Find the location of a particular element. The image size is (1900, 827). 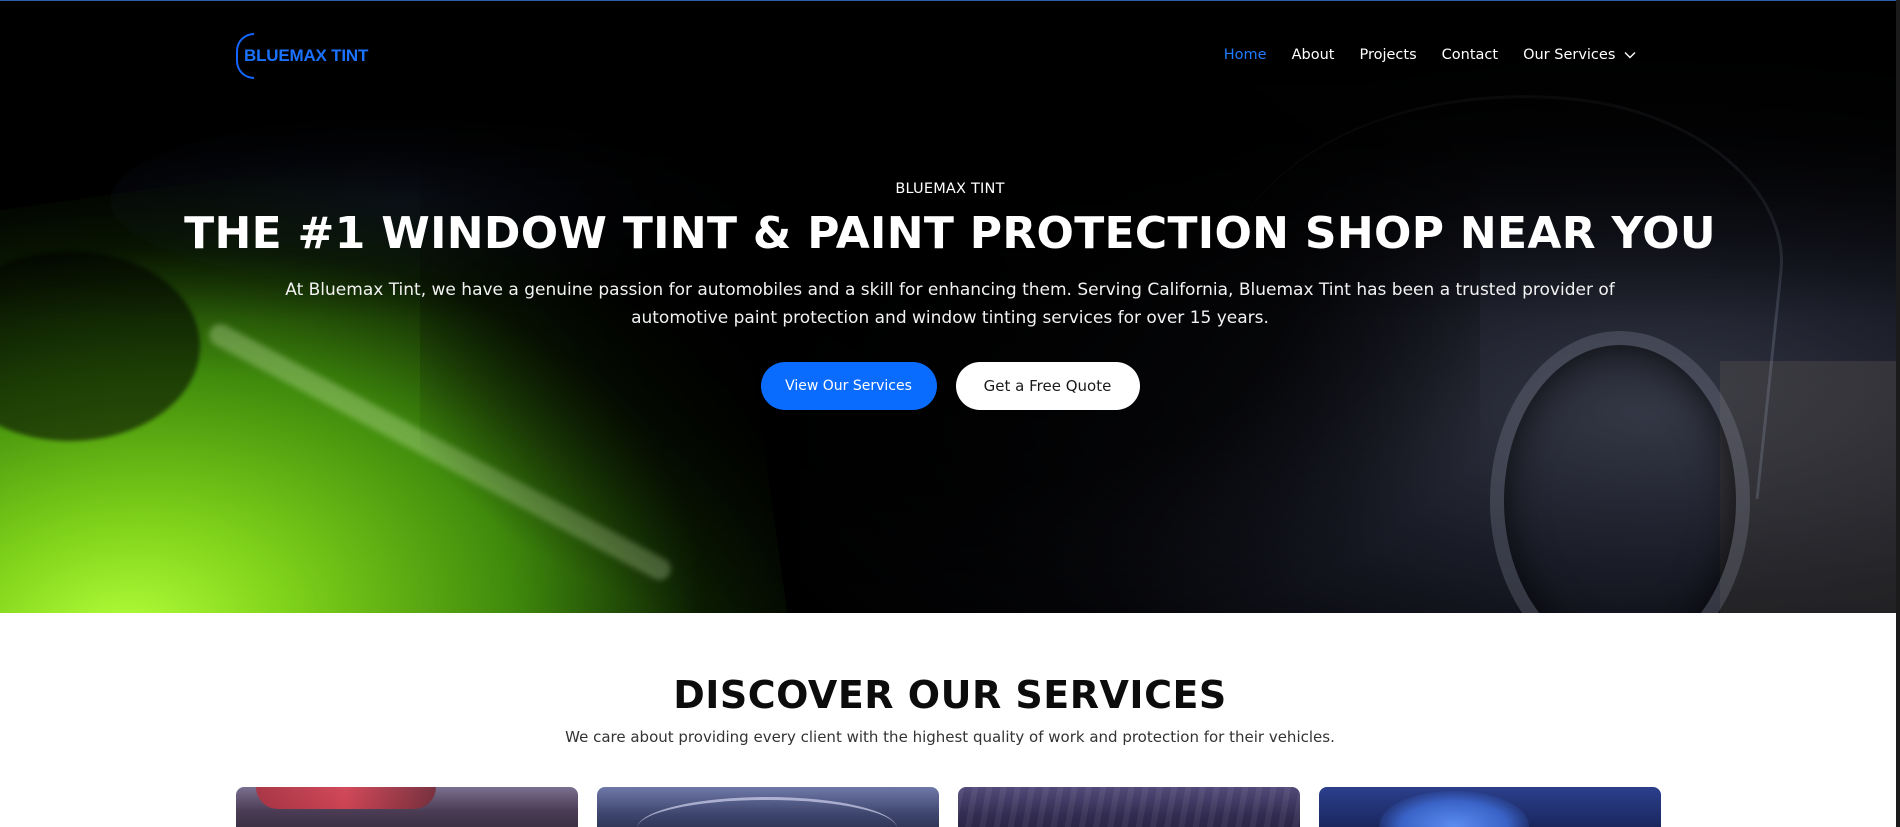

nav-item-contact: Contact is located at coordinates (1470, 55).